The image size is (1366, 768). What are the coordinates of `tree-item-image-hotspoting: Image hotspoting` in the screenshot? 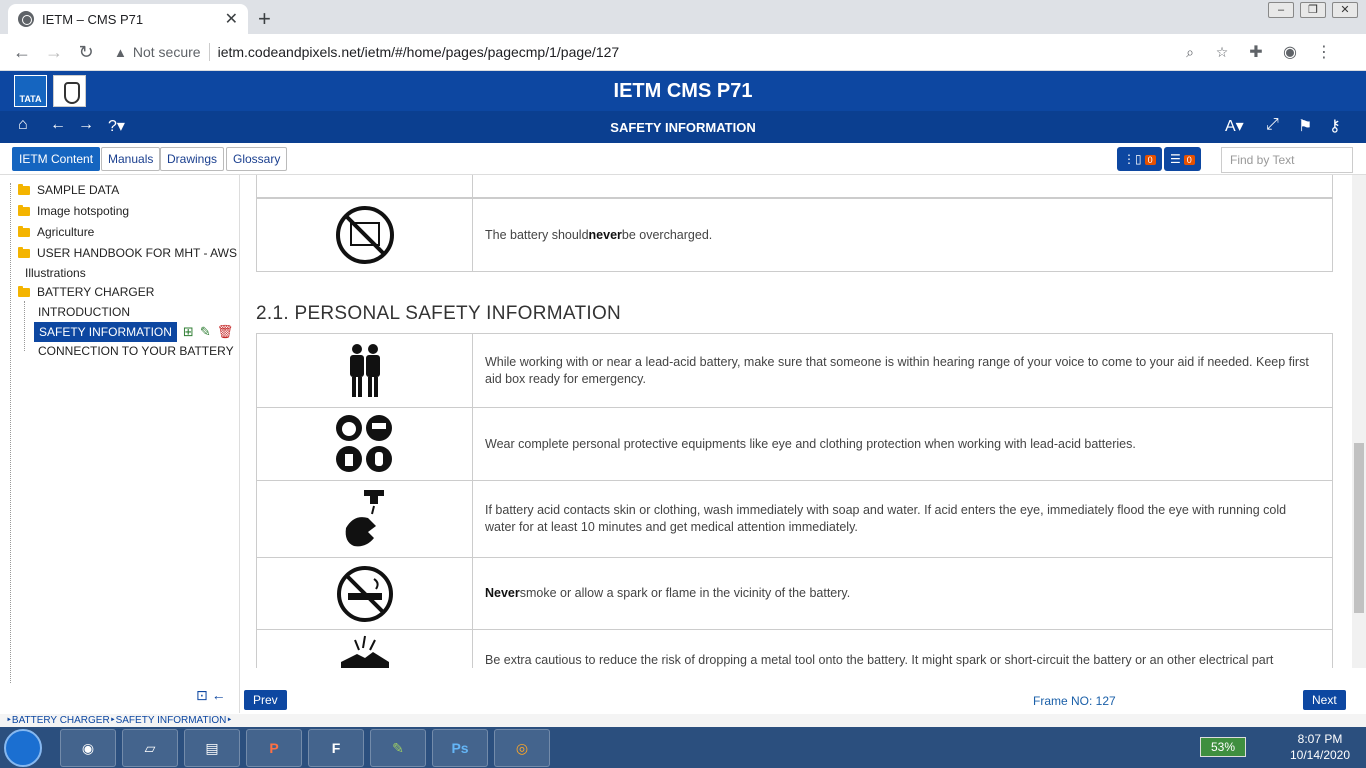 It's located at (73, 211).